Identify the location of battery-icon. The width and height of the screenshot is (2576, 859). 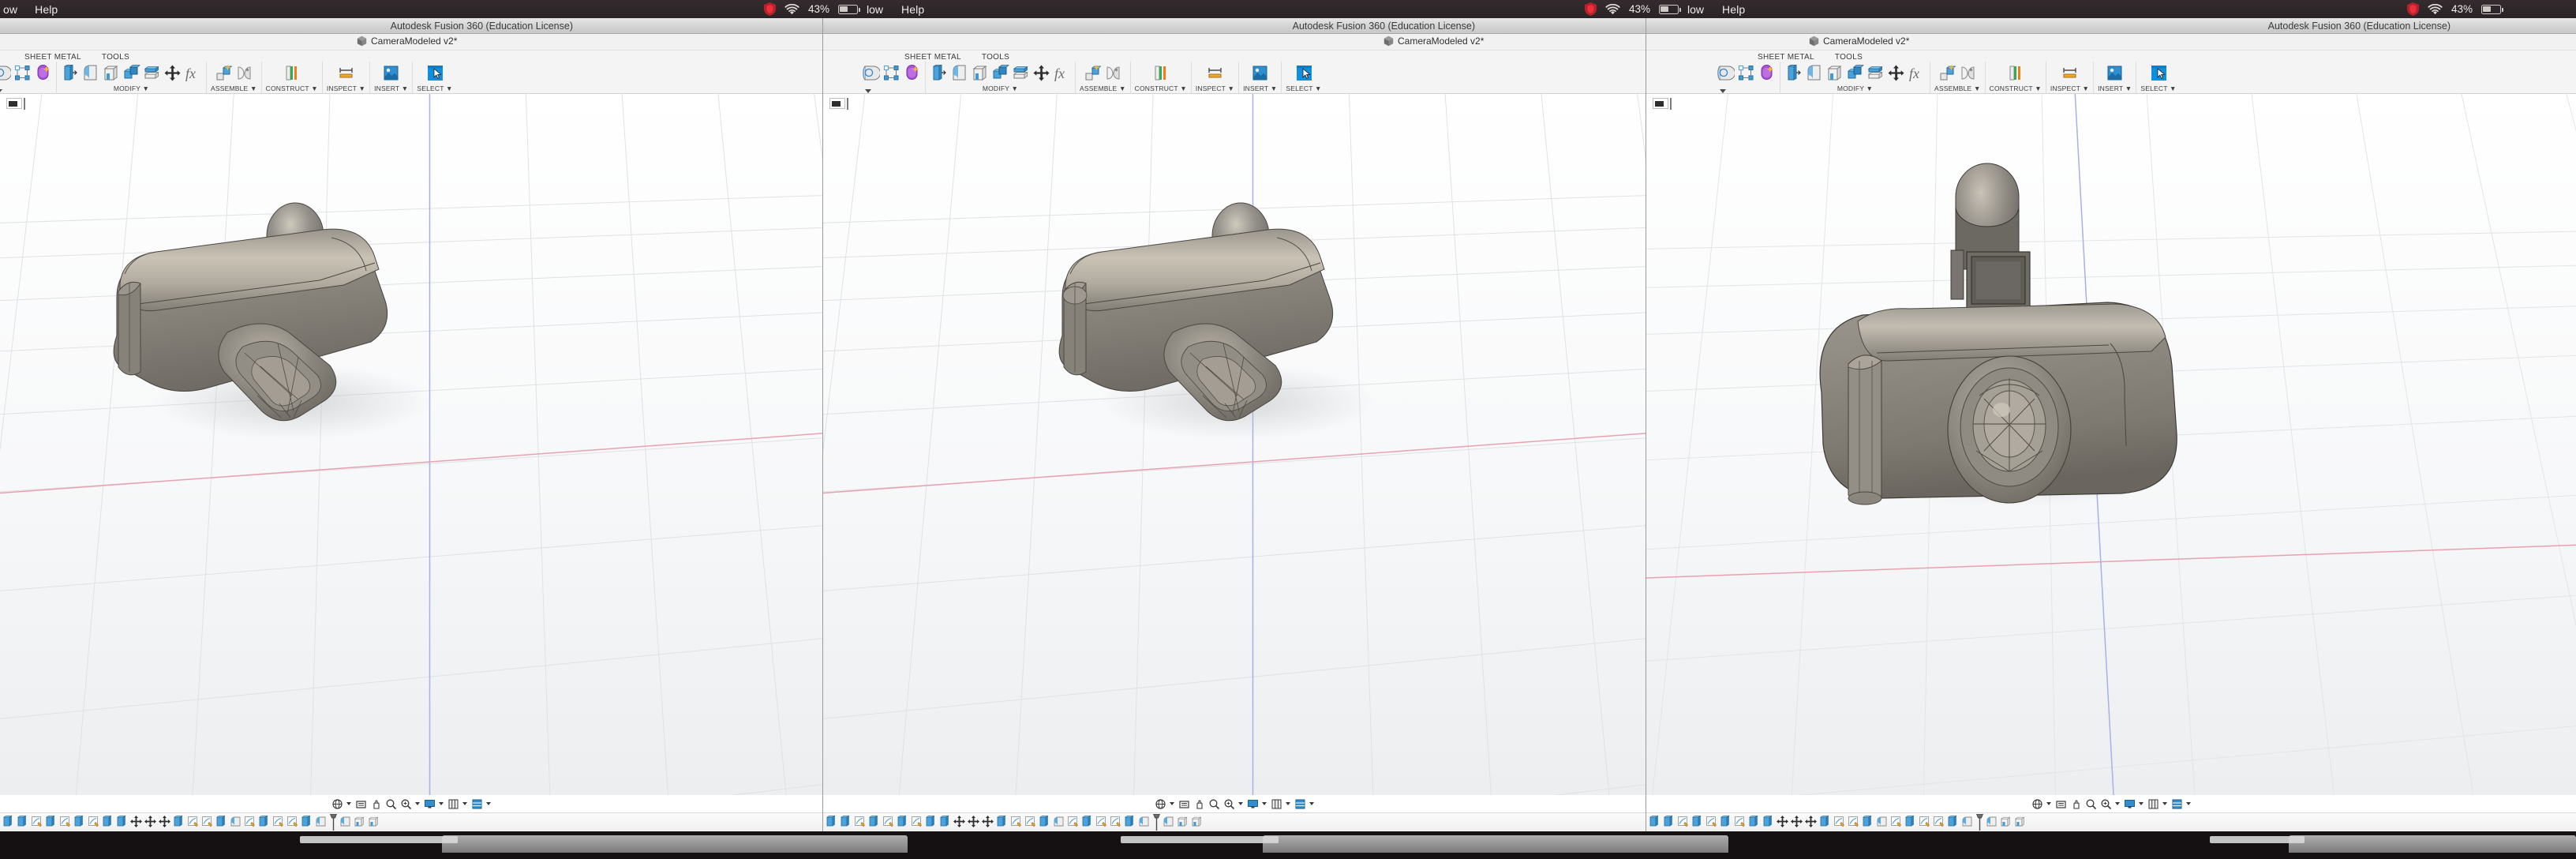
(1670, 9).